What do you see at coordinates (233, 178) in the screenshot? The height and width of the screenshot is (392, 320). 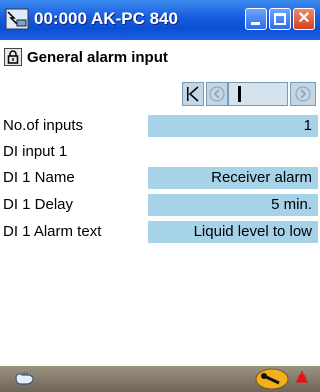 I see `di1-name-field: Receiver alarm` at bounding box center [233, 178].